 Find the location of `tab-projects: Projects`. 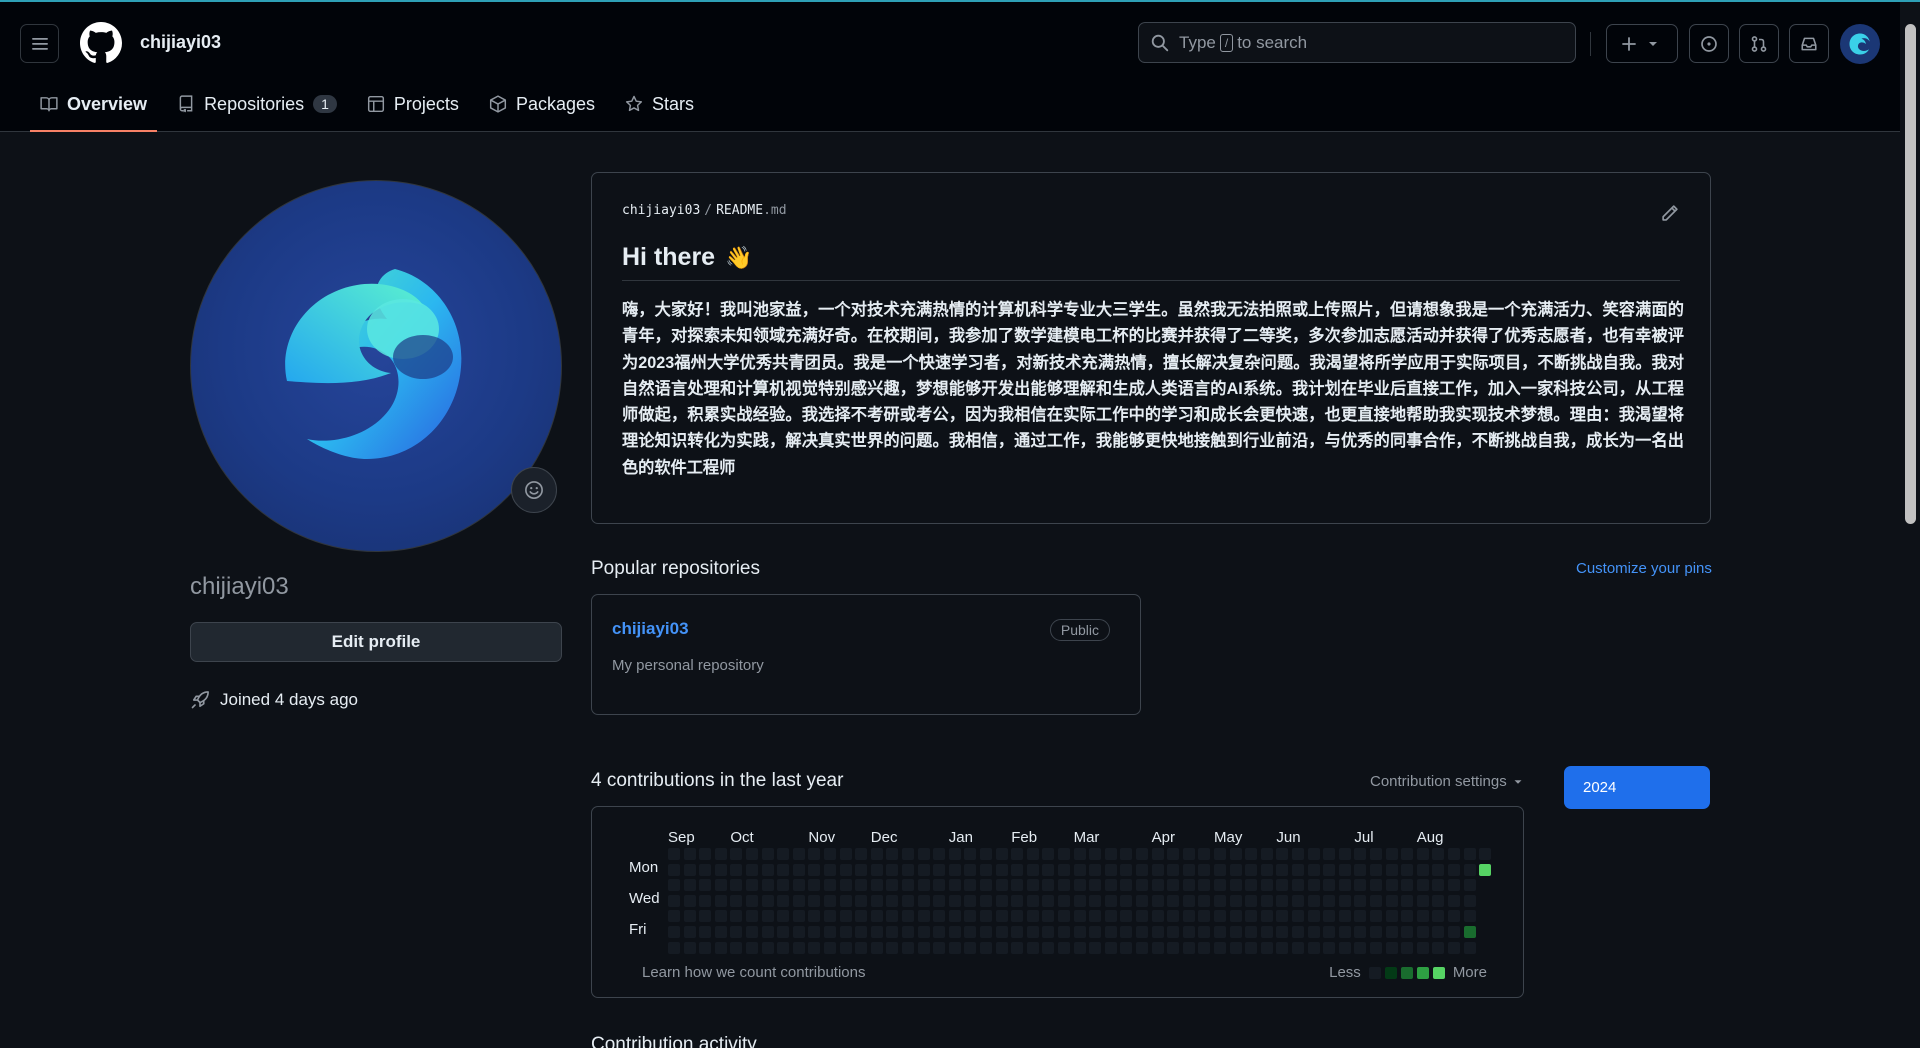

tab-projects: Projects is located at coordinates (413, 104).